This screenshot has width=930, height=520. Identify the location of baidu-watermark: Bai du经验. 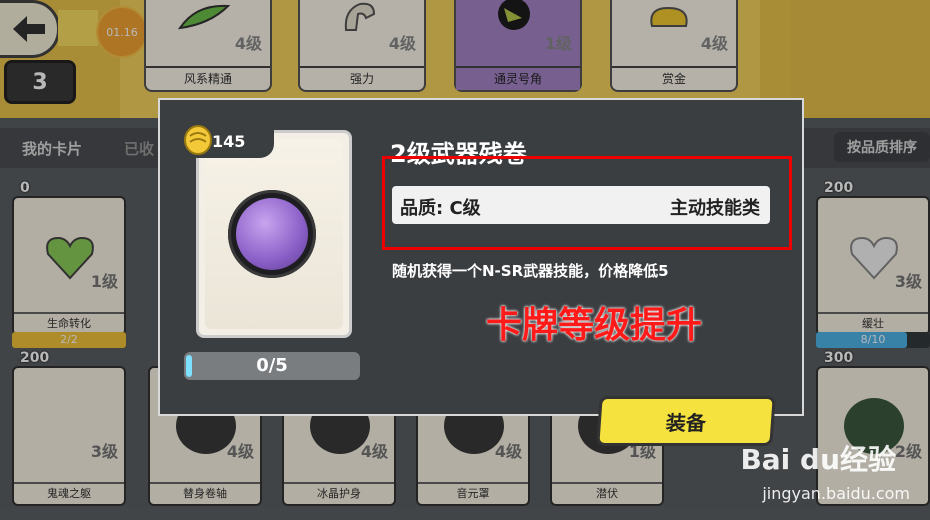
(818, 459).